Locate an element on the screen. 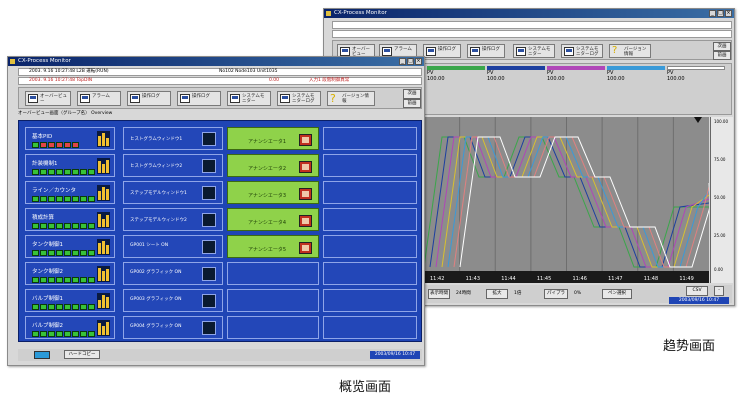  group-tile: バルブ制御1 is located at coordinates (70, 300).